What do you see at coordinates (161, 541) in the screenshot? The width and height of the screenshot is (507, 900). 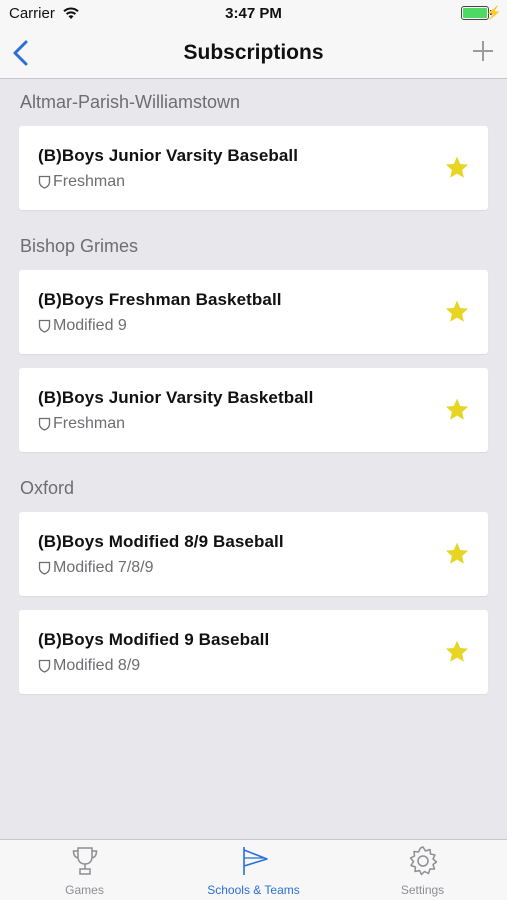 I see `team-name: (B)Boys Modified 8/9 Baseball` at bounding box center [161, 541].